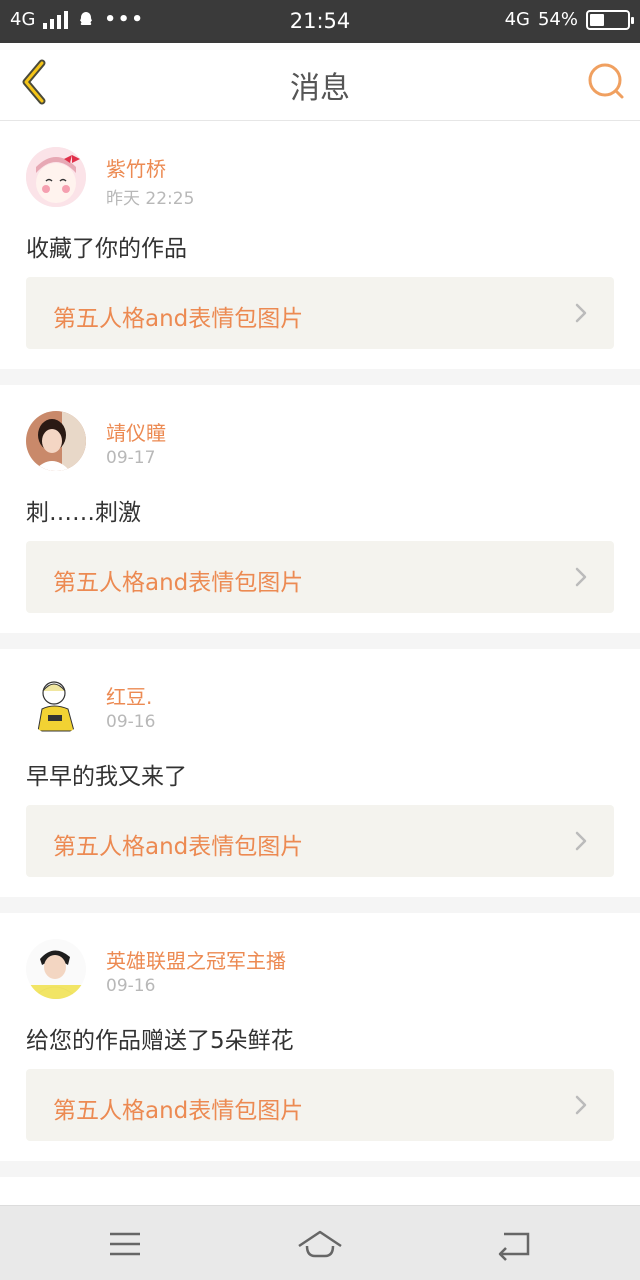 This screenshot has height=1280, width=640. What do you see at coordinates (131, 458) in the screenshot?
I see `message-time: 09-17` at bounding box center [131, 458].